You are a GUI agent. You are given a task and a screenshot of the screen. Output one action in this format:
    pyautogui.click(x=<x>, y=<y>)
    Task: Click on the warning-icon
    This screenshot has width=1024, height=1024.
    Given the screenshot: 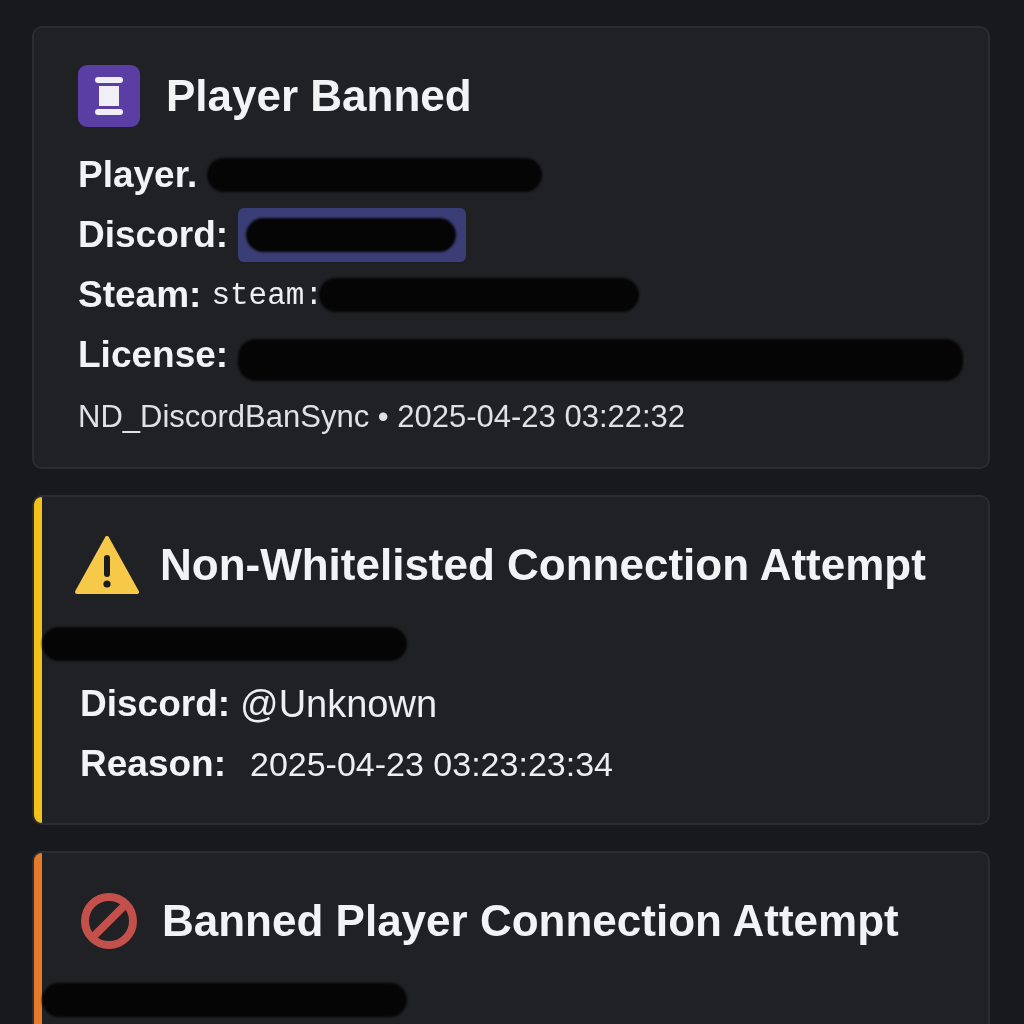 What is the action you would take?
    pyautogui.click(x=107, y=565)
    